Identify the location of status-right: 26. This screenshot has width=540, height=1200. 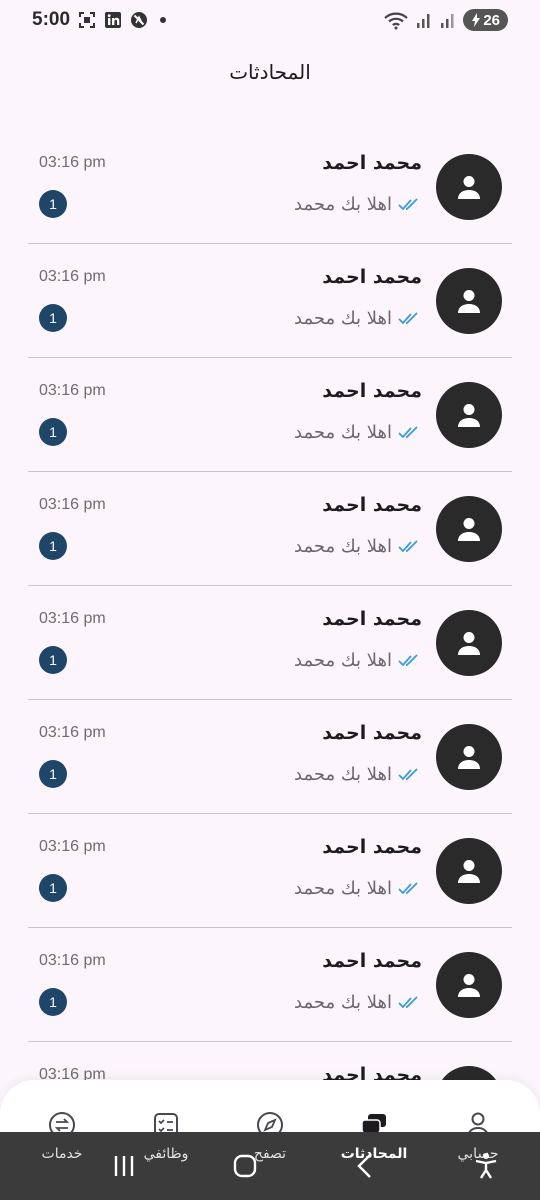
(445, 20).